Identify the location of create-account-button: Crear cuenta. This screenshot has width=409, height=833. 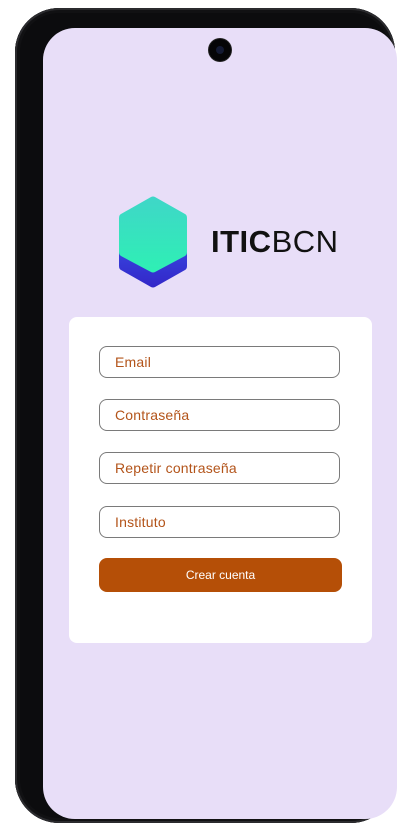
(220, 575).